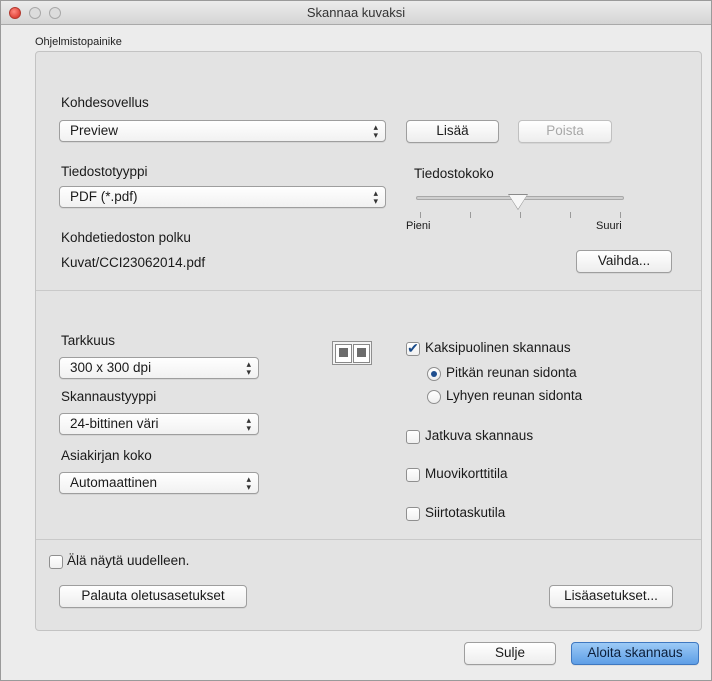  What do you see at coordinates (105, 102) in the screenshot?
I see `target-app-label: Kohdesovellus` at bounding box center [105, 102].